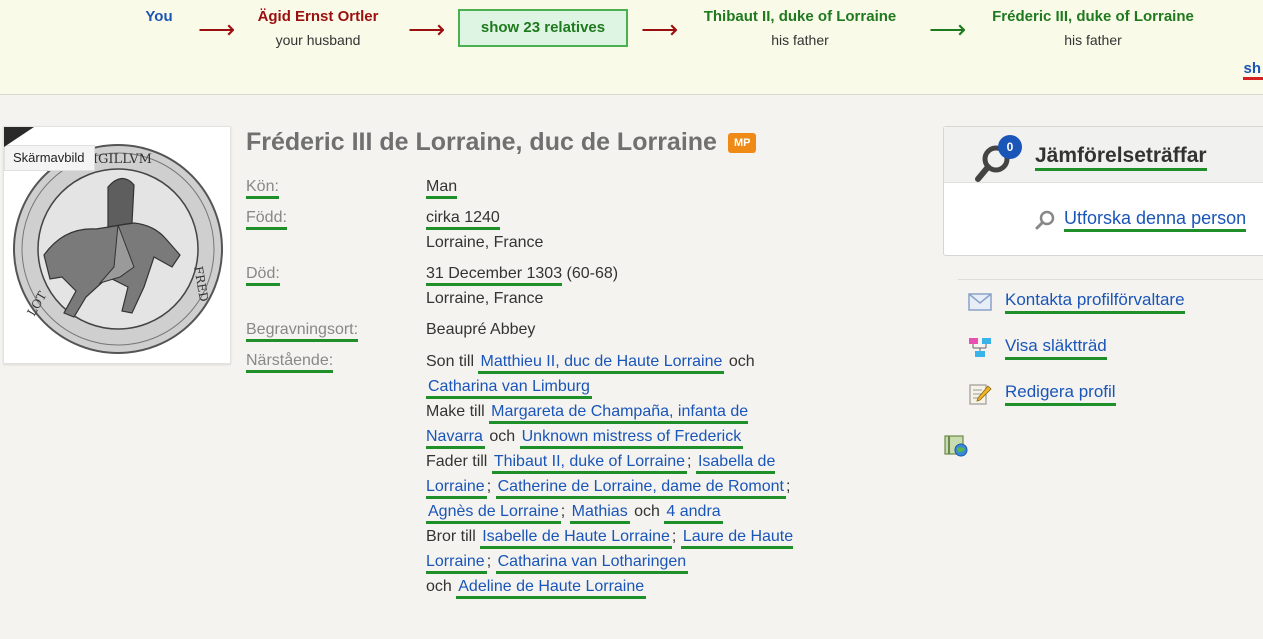 The image size is (1263, 639). I want to click on burial-value: Beaupré Abbey, so click(481, 329).